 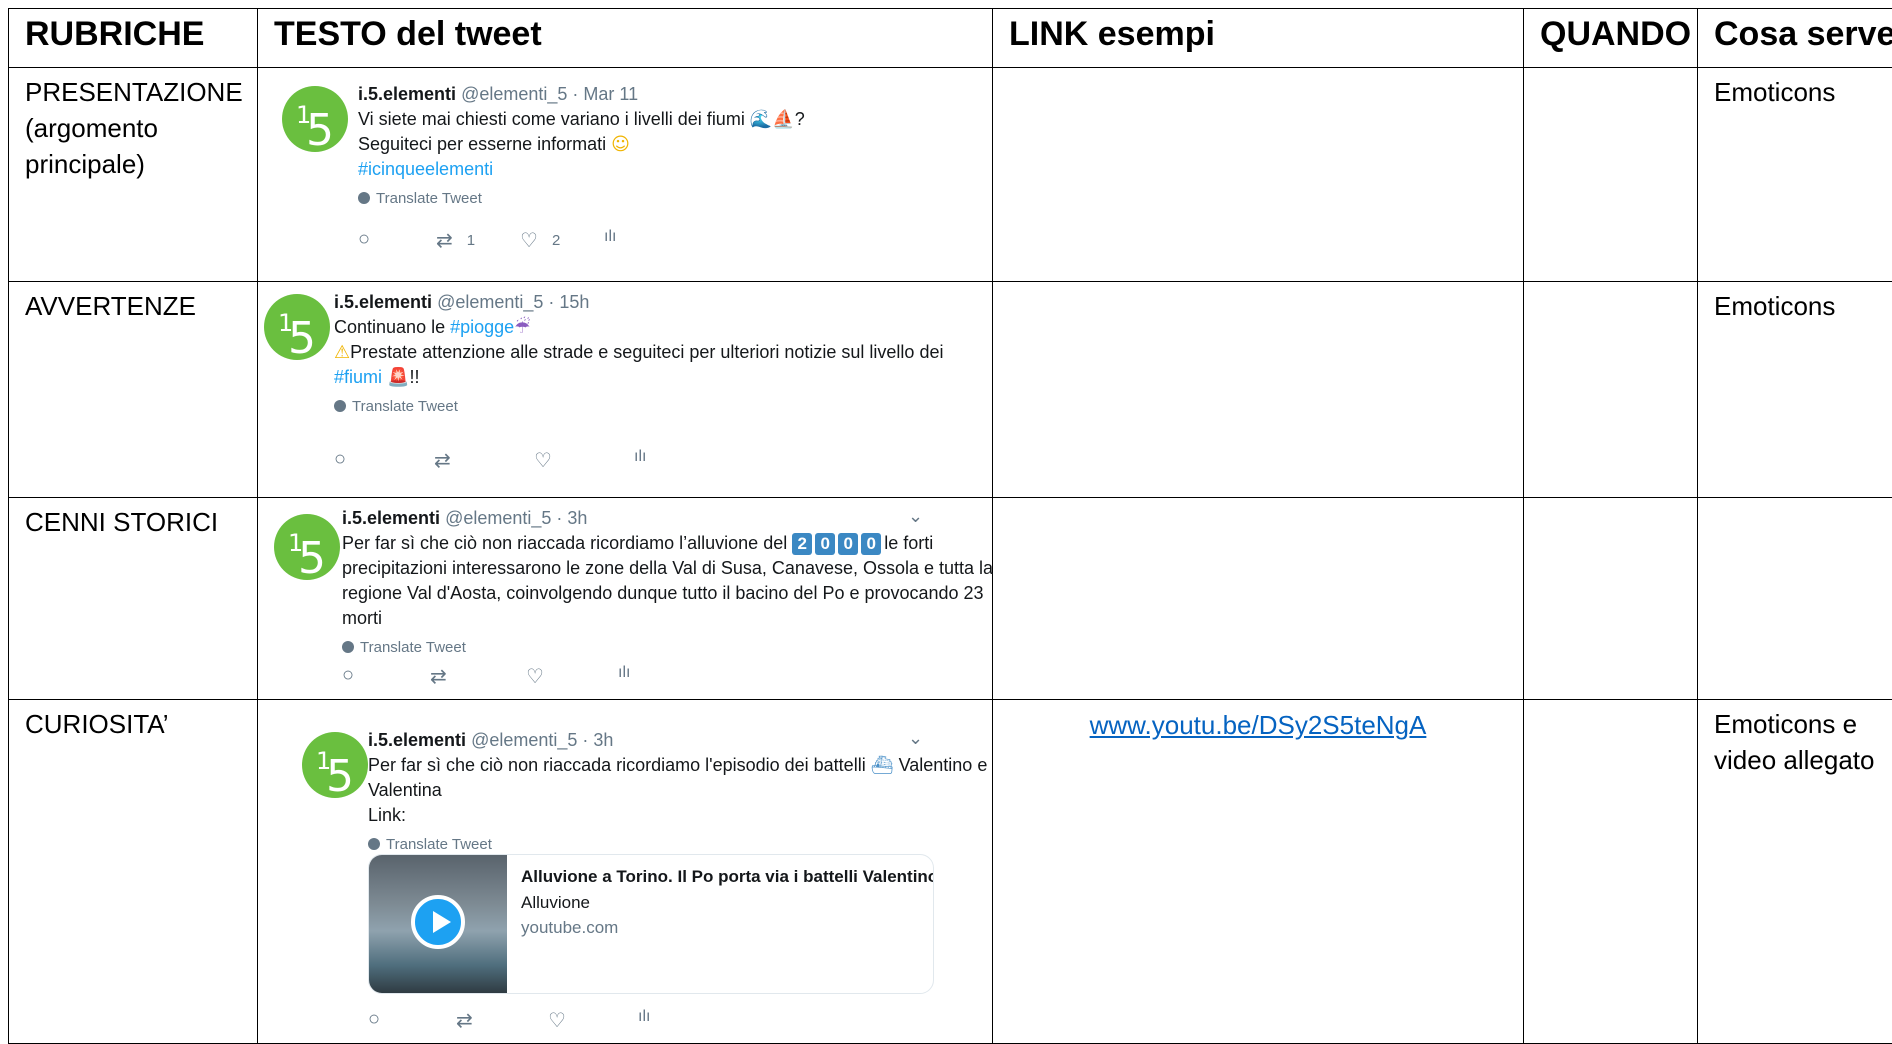 What do you see at coordinates (802, 544) in the screenshot?
I see `digit-emoji-icon: 2` at bounding box center [802, 544].